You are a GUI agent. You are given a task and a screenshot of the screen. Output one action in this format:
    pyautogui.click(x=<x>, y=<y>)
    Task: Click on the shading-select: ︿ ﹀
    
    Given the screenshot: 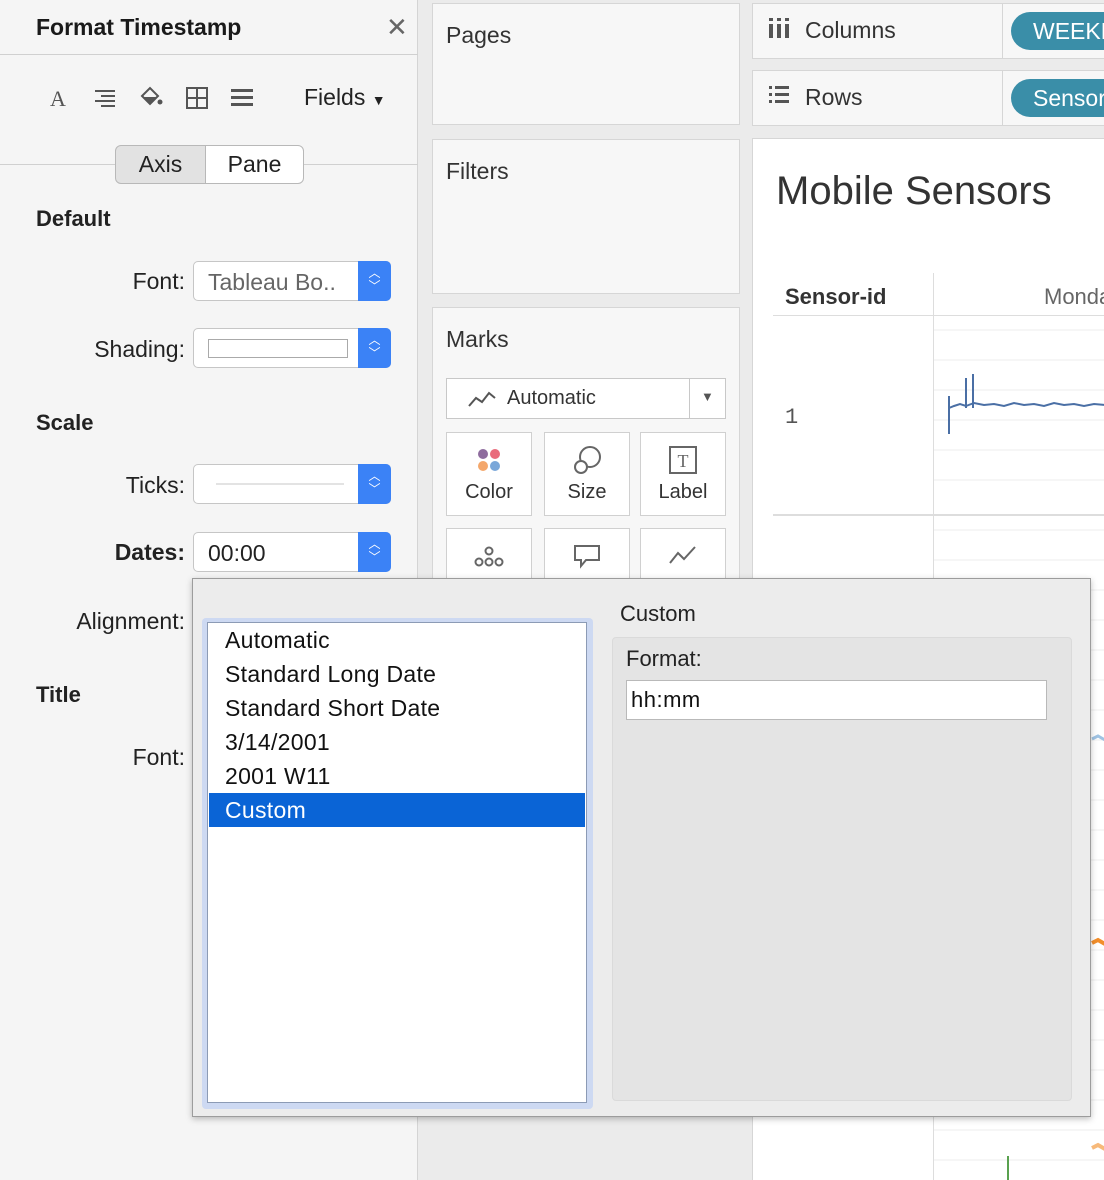 What is the action you would take?
    pyautogui.click(x=292, y=348)
    